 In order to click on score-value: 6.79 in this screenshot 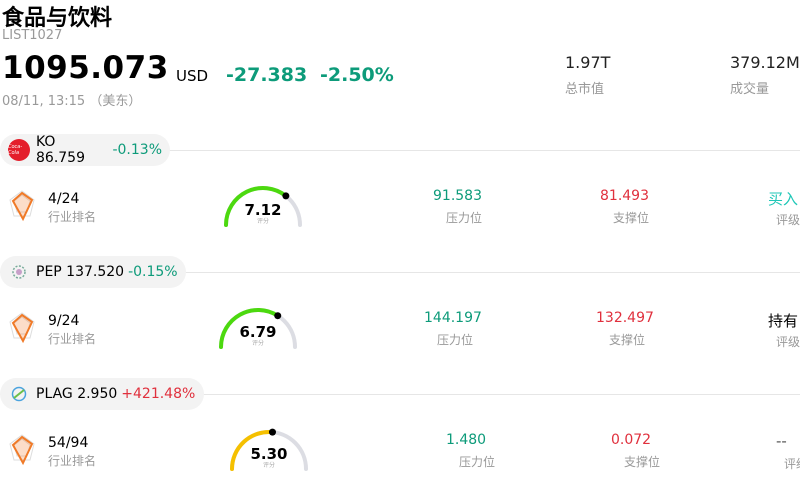, I will do `click(257, 332)`.